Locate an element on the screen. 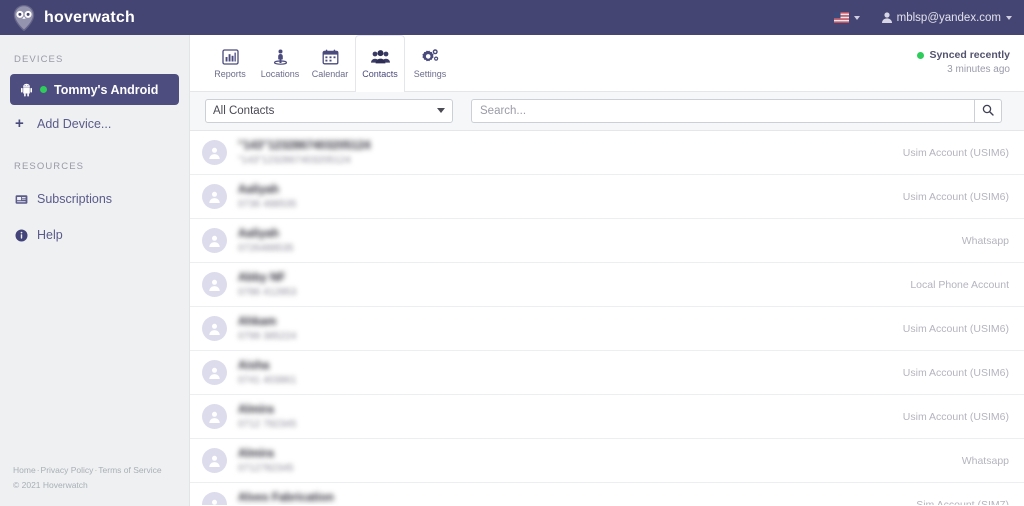 The image size is (1024, 506). footer-link-privacy-policy: Privacy Policy is located at coordinates (67, 470).